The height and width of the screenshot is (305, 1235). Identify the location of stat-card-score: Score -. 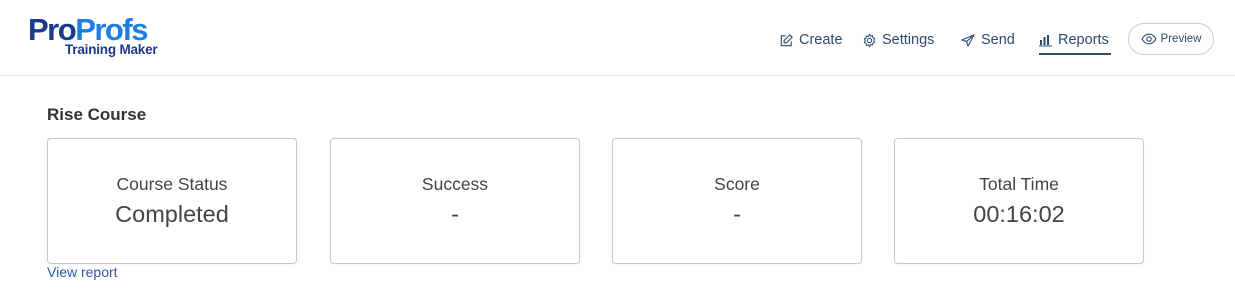
(737, 201).